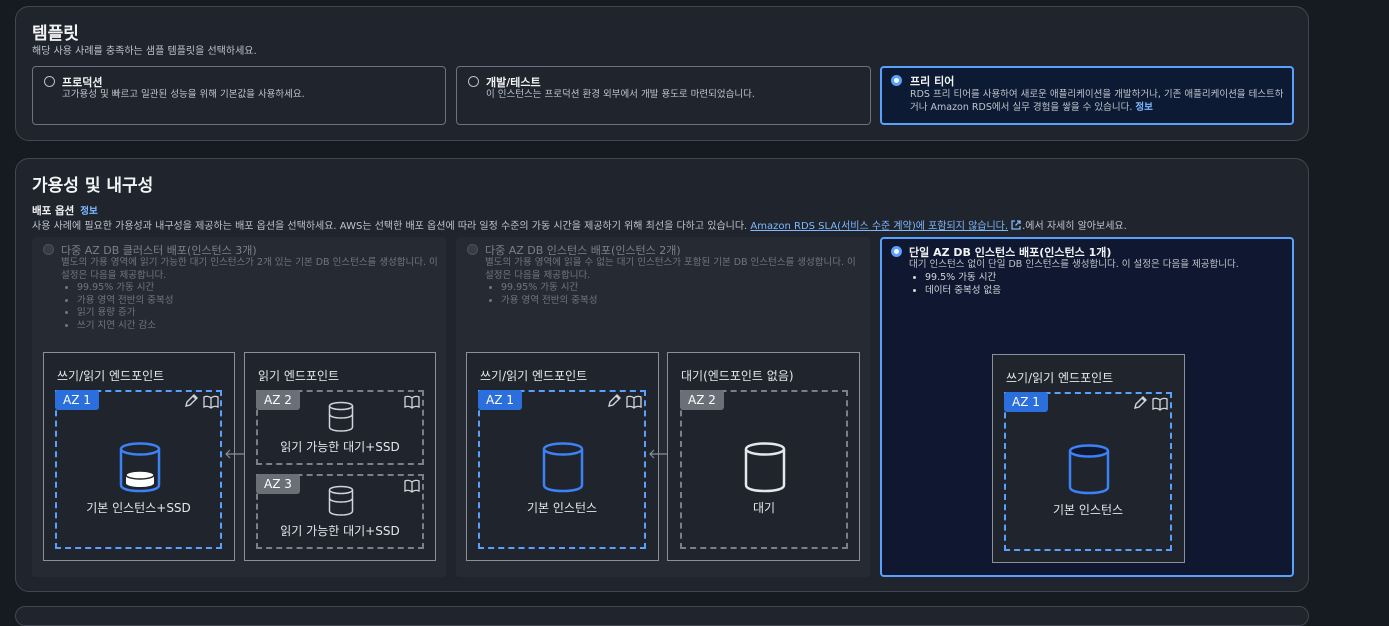 This screenshot has width=1389, height=626. Describe the element at coordinates (278, 484) in the screenshot. I see `az-badge: AZ 3` at that location.